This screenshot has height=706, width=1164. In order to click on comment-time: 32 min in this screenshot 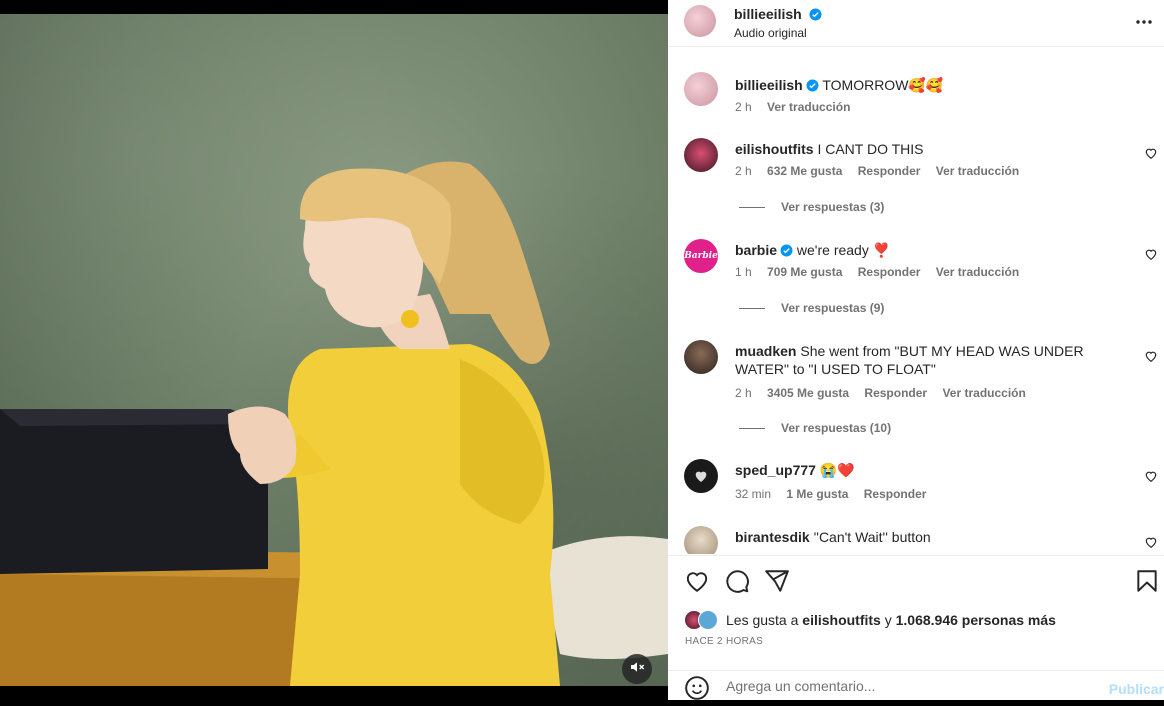, I will do `click(753, 494)`.